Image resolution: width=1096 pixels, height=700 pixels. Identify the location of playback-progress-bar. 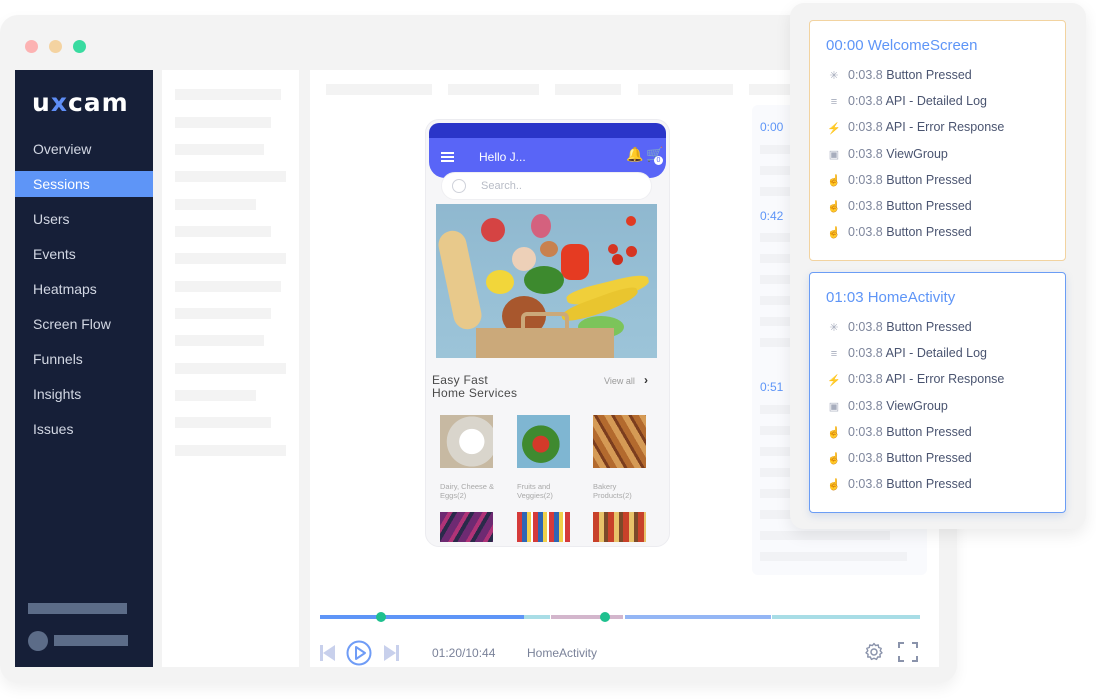
(620, 617).